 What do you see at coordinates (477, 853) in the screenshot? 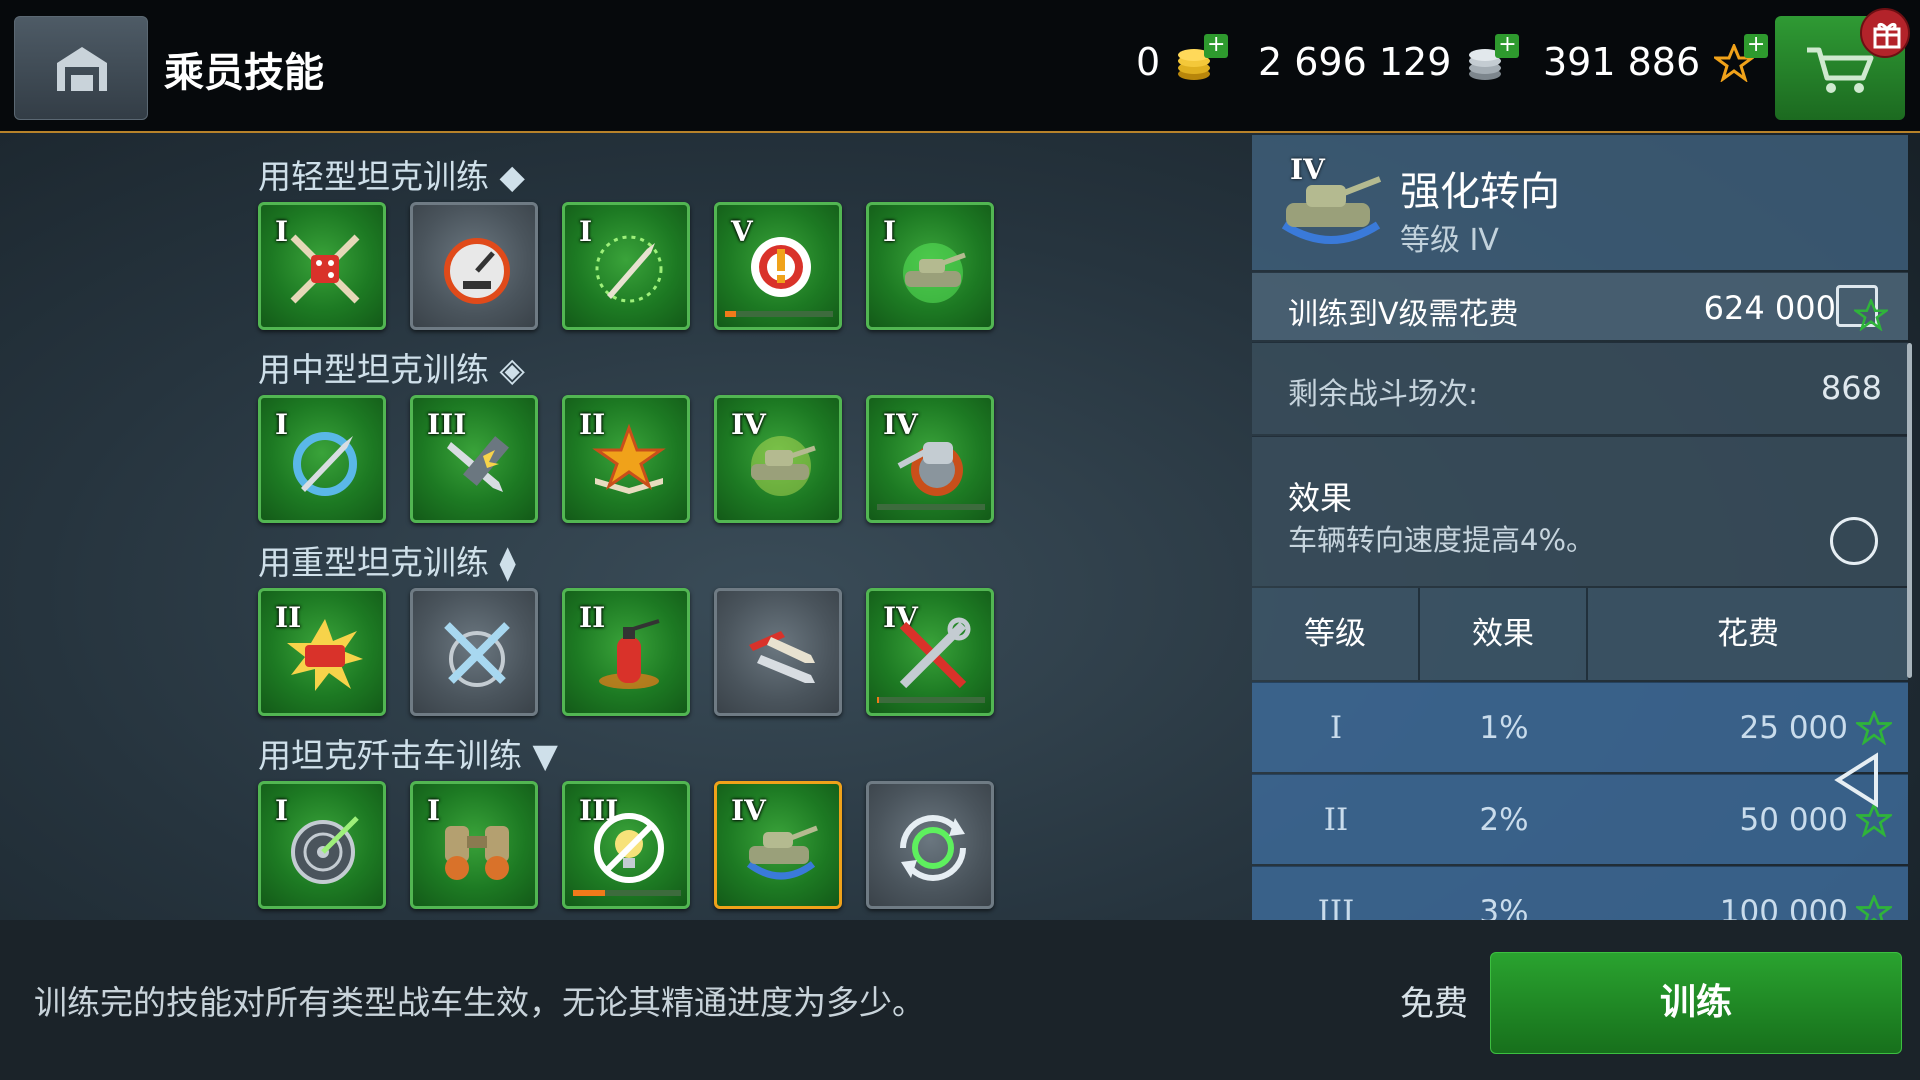
I see `binoculars-icon` at bounding box center [477, 853].